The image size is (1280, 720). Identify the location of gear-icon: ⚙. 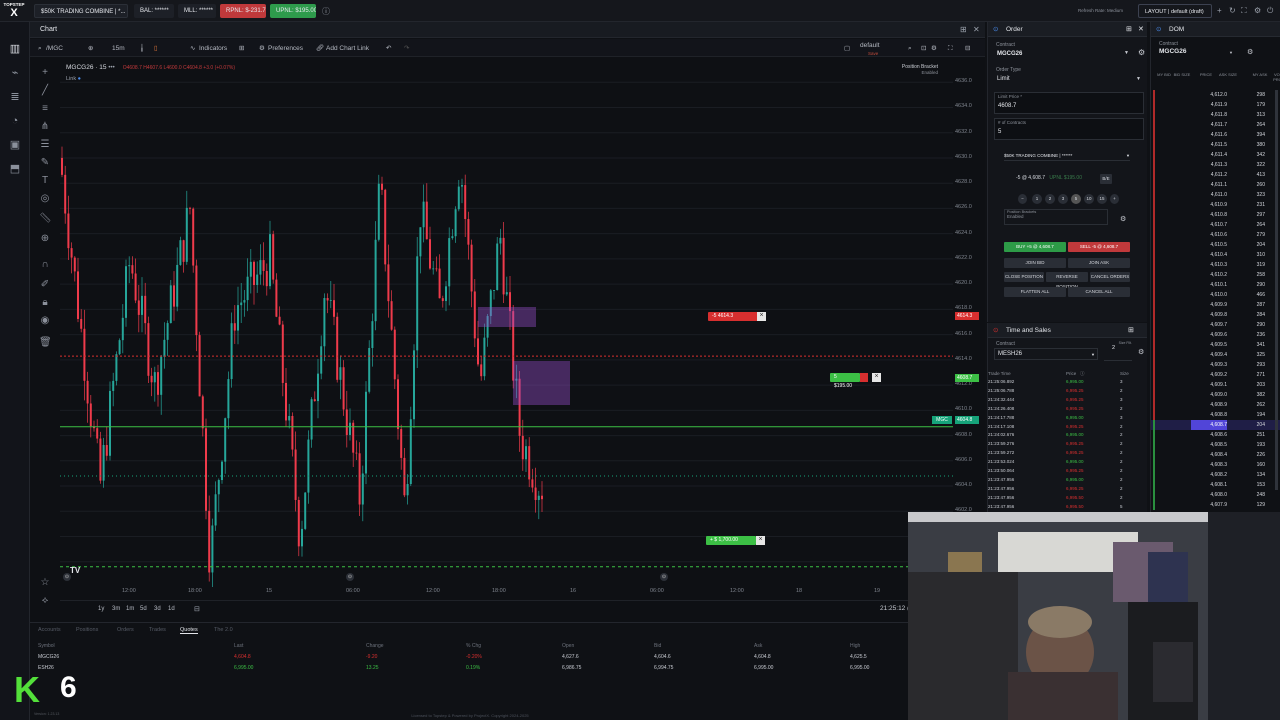
(1257, 10).